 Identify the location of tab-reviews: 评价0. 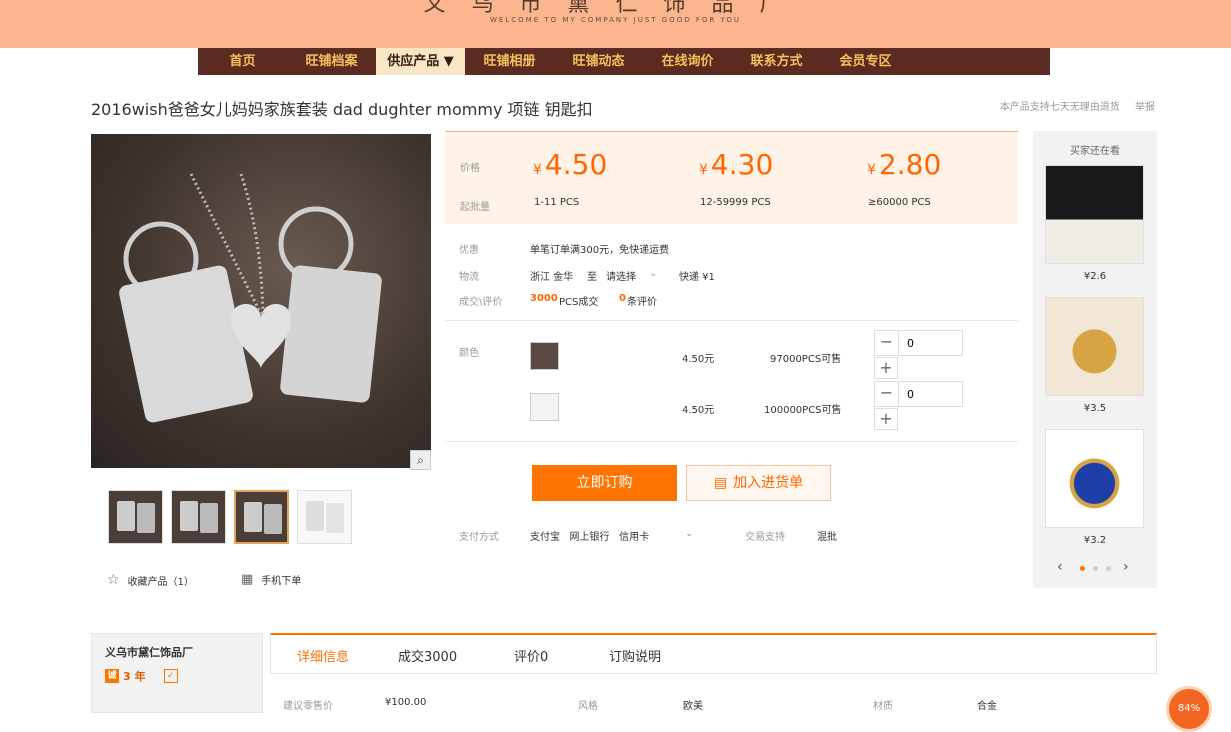
(531, 655).